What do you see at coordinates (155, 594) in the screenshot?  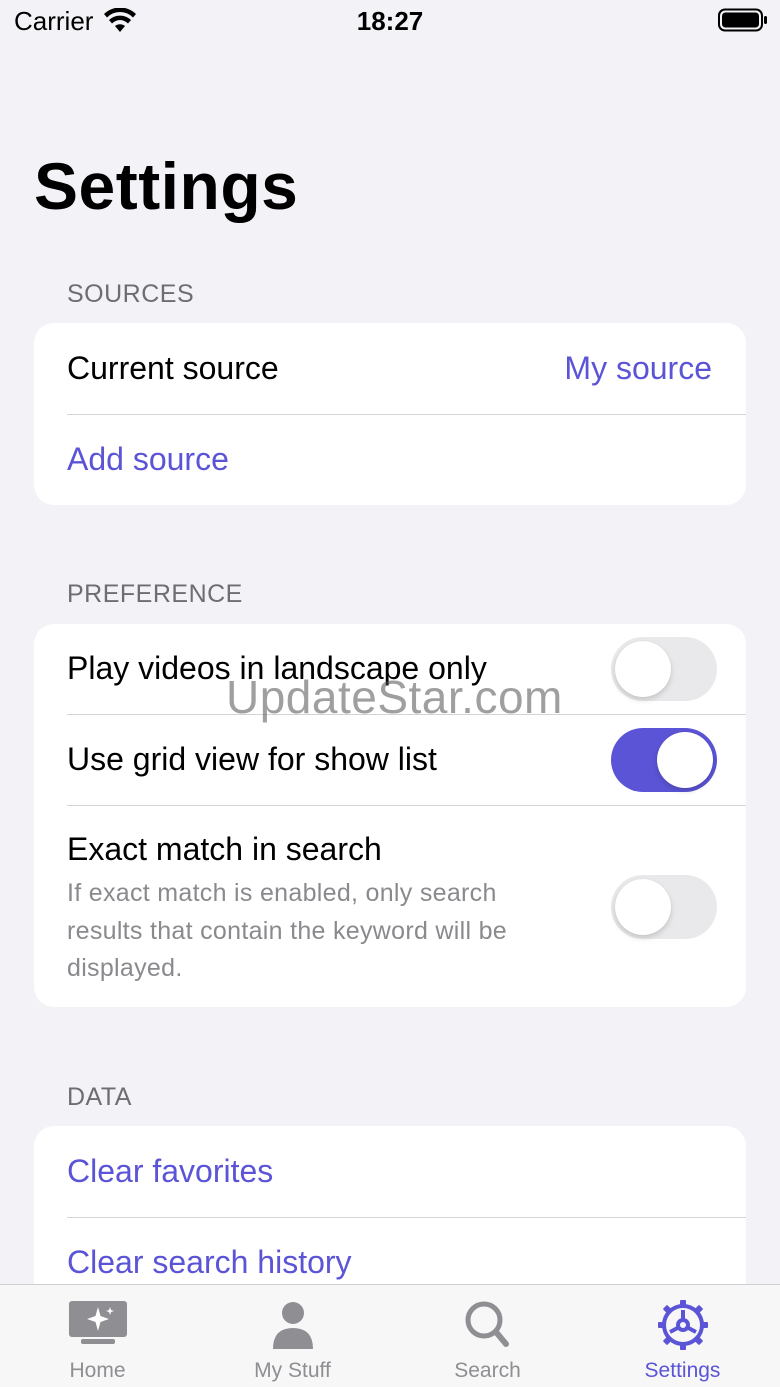 I see `section-header-preference: PREFERENCE` at bounding box center [155, 594].